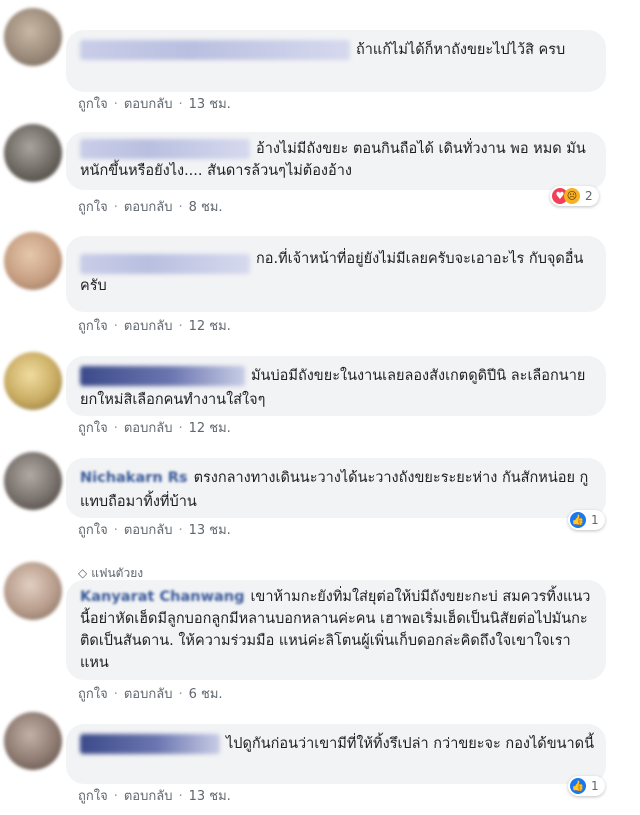  What do you see at coordinates (461, 50) in the screenshot?
I see `comment-text: ถ้าแก้ไม่ได้ก็หาถังขยะไปไว้สิ ครบ` at bounding box center [461, 50].